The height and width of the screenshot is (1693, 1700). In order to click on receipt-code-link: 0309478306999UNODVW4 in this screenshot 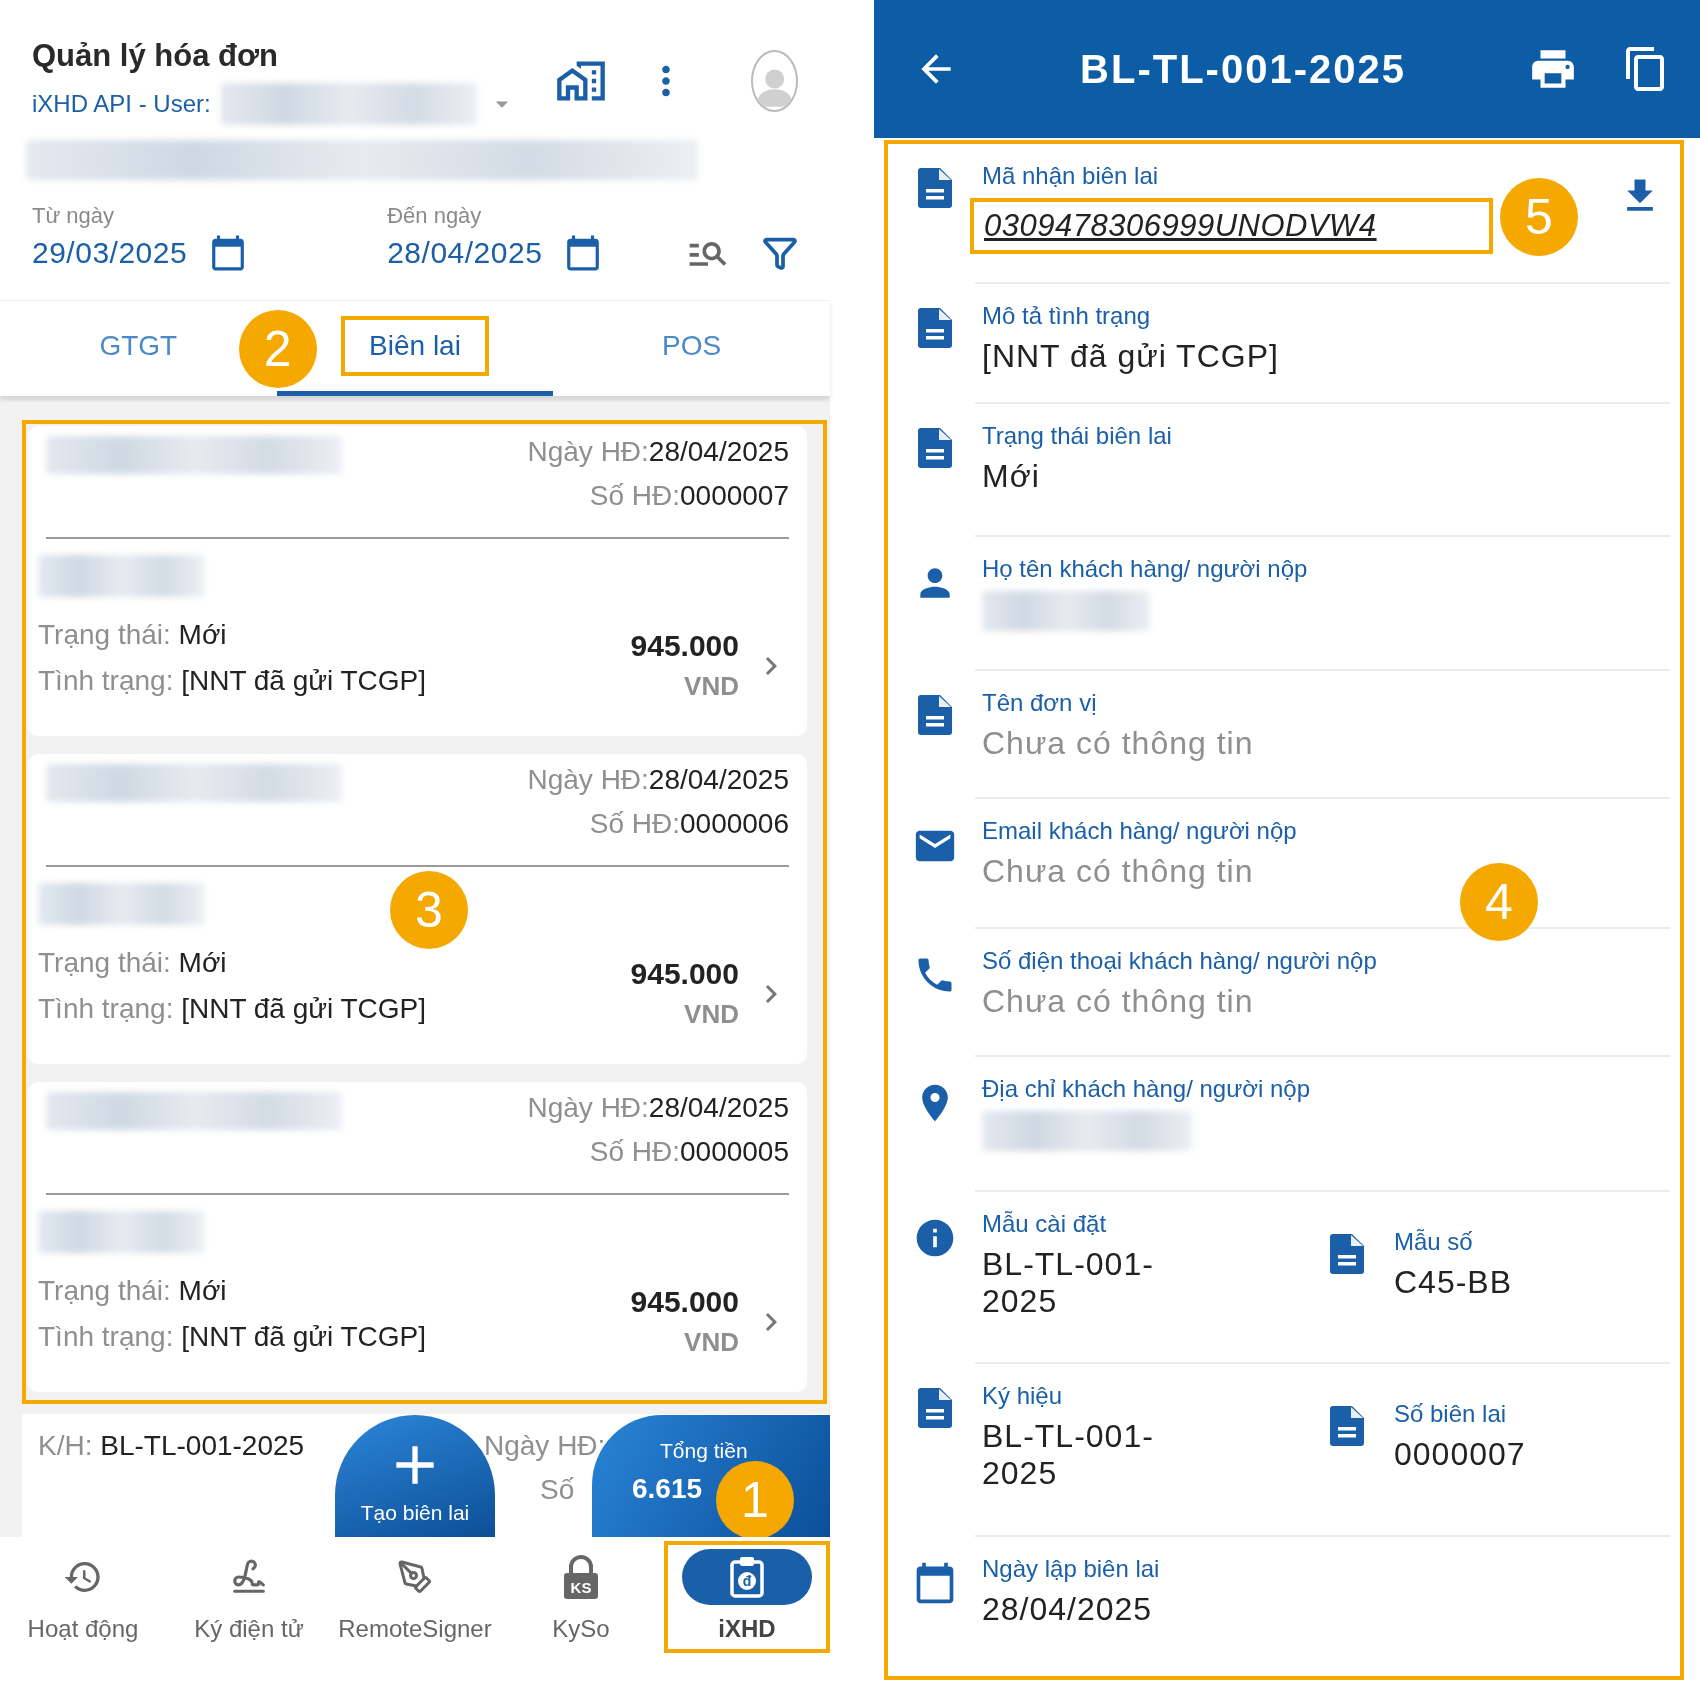, I will do `click(1180, 226)`.